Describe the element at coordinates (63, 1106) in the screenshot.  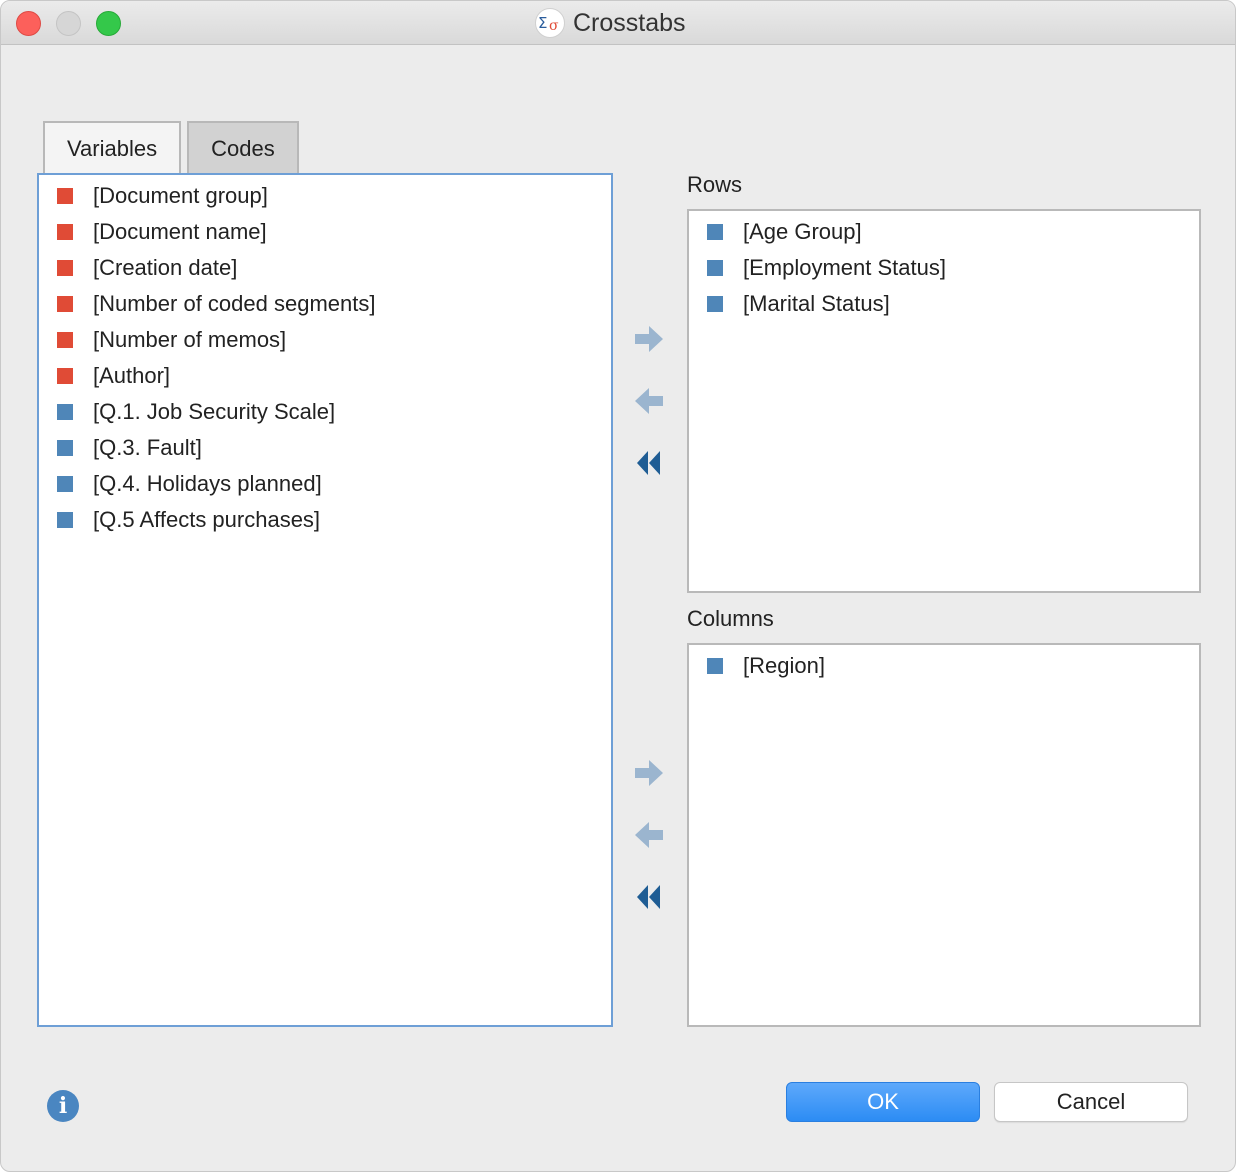
I see `info-icon: i` at that location.